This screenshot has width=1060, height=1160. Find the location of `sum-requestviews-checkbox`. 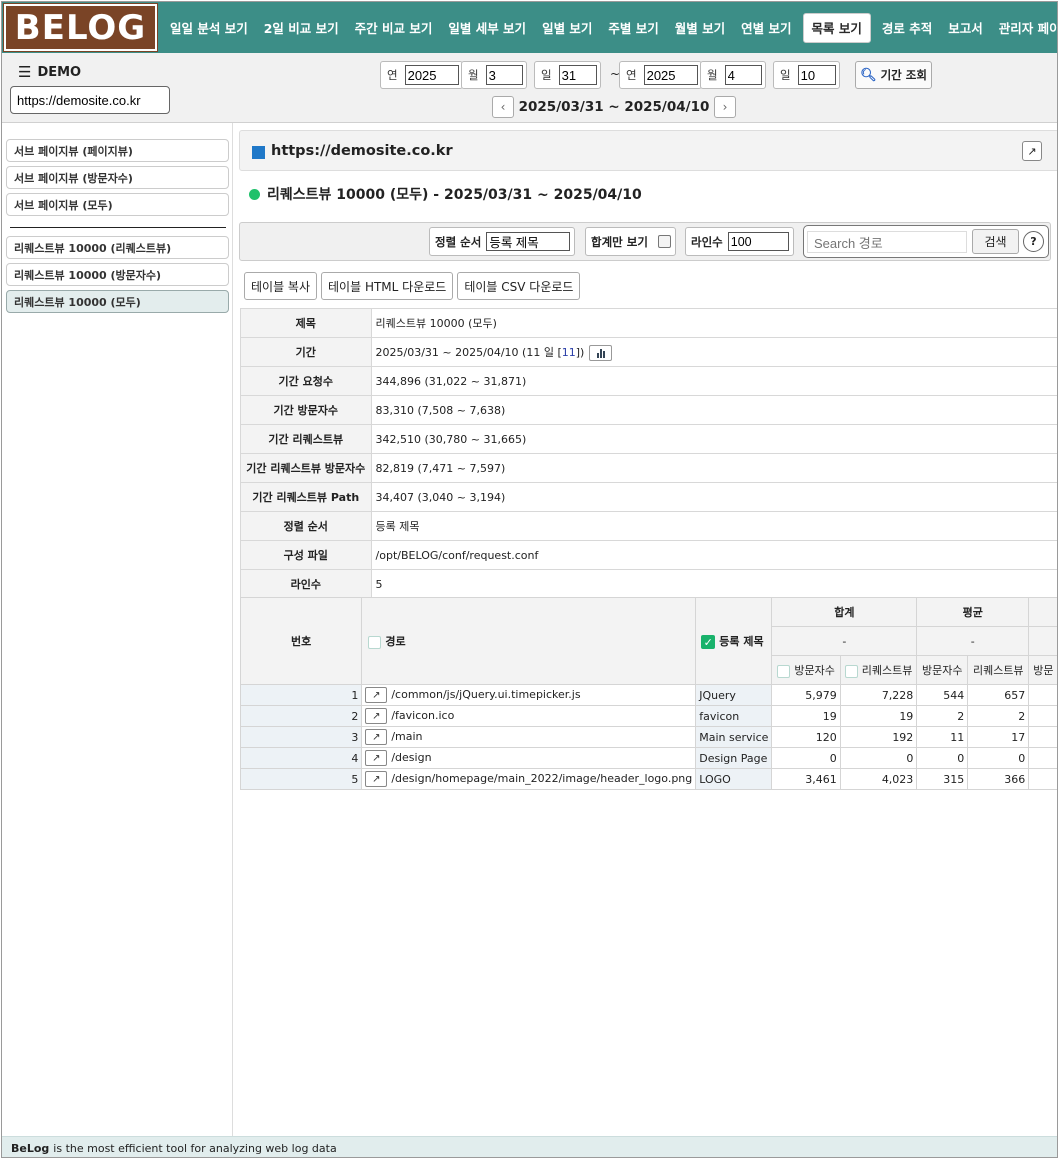

sum-requestviews-checkbox is located at coordinates (851, 671).